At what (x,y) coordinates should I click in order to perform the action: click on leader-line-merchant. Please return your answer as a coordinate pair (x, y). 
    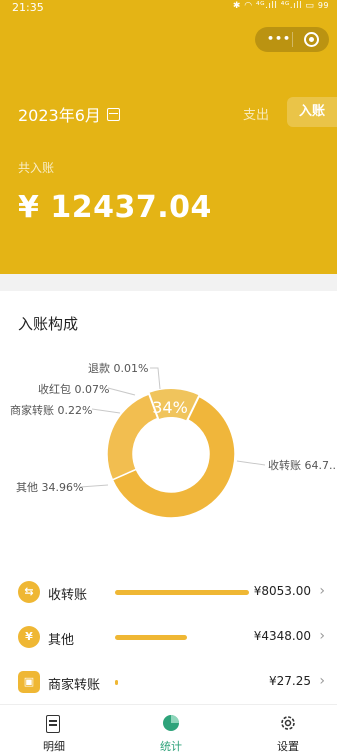
    Looking at the image, I should click on (106, 411).